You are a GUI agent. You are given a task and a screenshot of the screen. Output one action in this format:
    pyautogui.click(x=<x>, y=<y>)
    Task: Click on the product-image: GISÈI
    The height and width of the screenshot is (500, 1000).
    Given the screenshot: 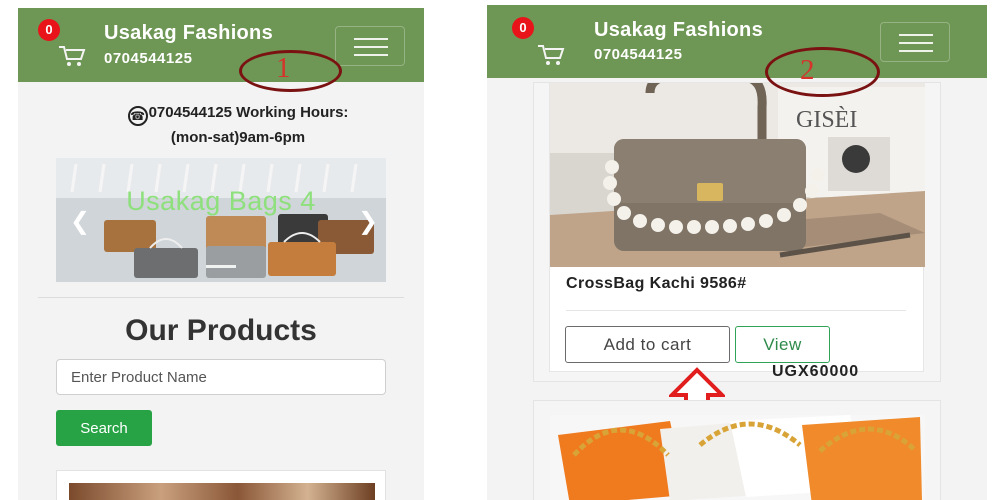 What is the action you would take?
    pyautogui.click(x=737, y=175)
    